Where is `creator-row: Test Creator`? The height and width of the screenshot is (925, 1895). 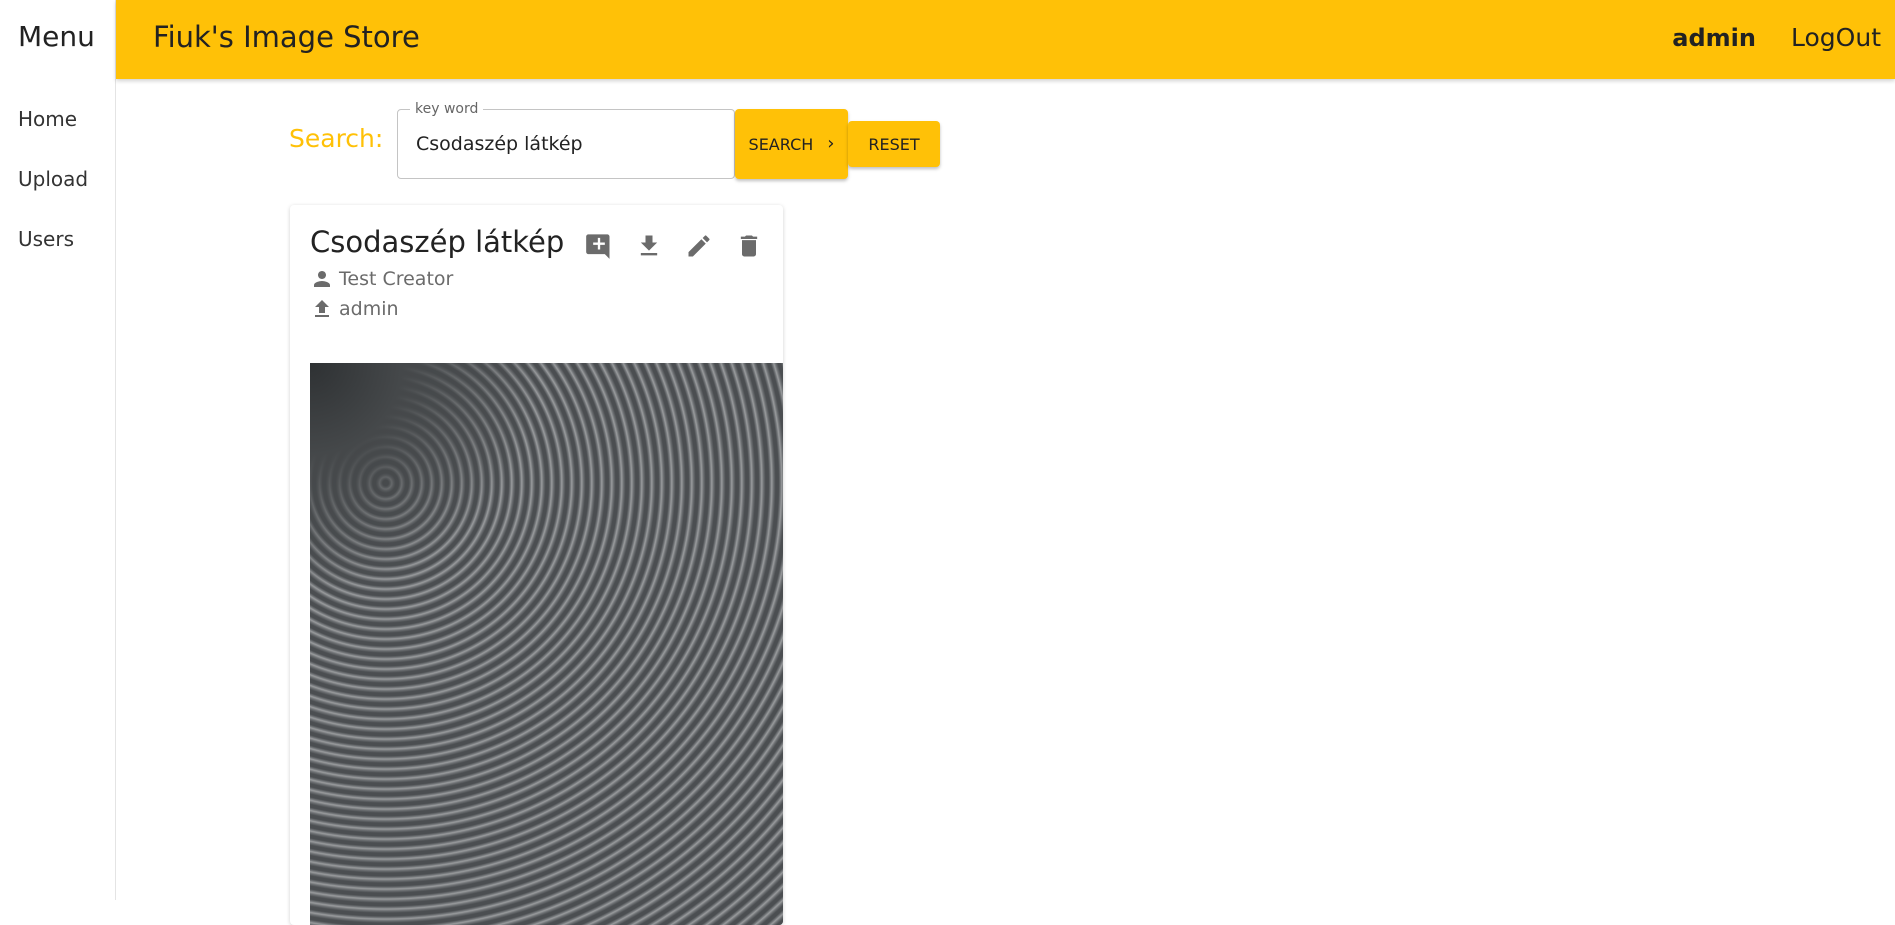 creator-row: Test Creator is located at coordinates (381, 279).